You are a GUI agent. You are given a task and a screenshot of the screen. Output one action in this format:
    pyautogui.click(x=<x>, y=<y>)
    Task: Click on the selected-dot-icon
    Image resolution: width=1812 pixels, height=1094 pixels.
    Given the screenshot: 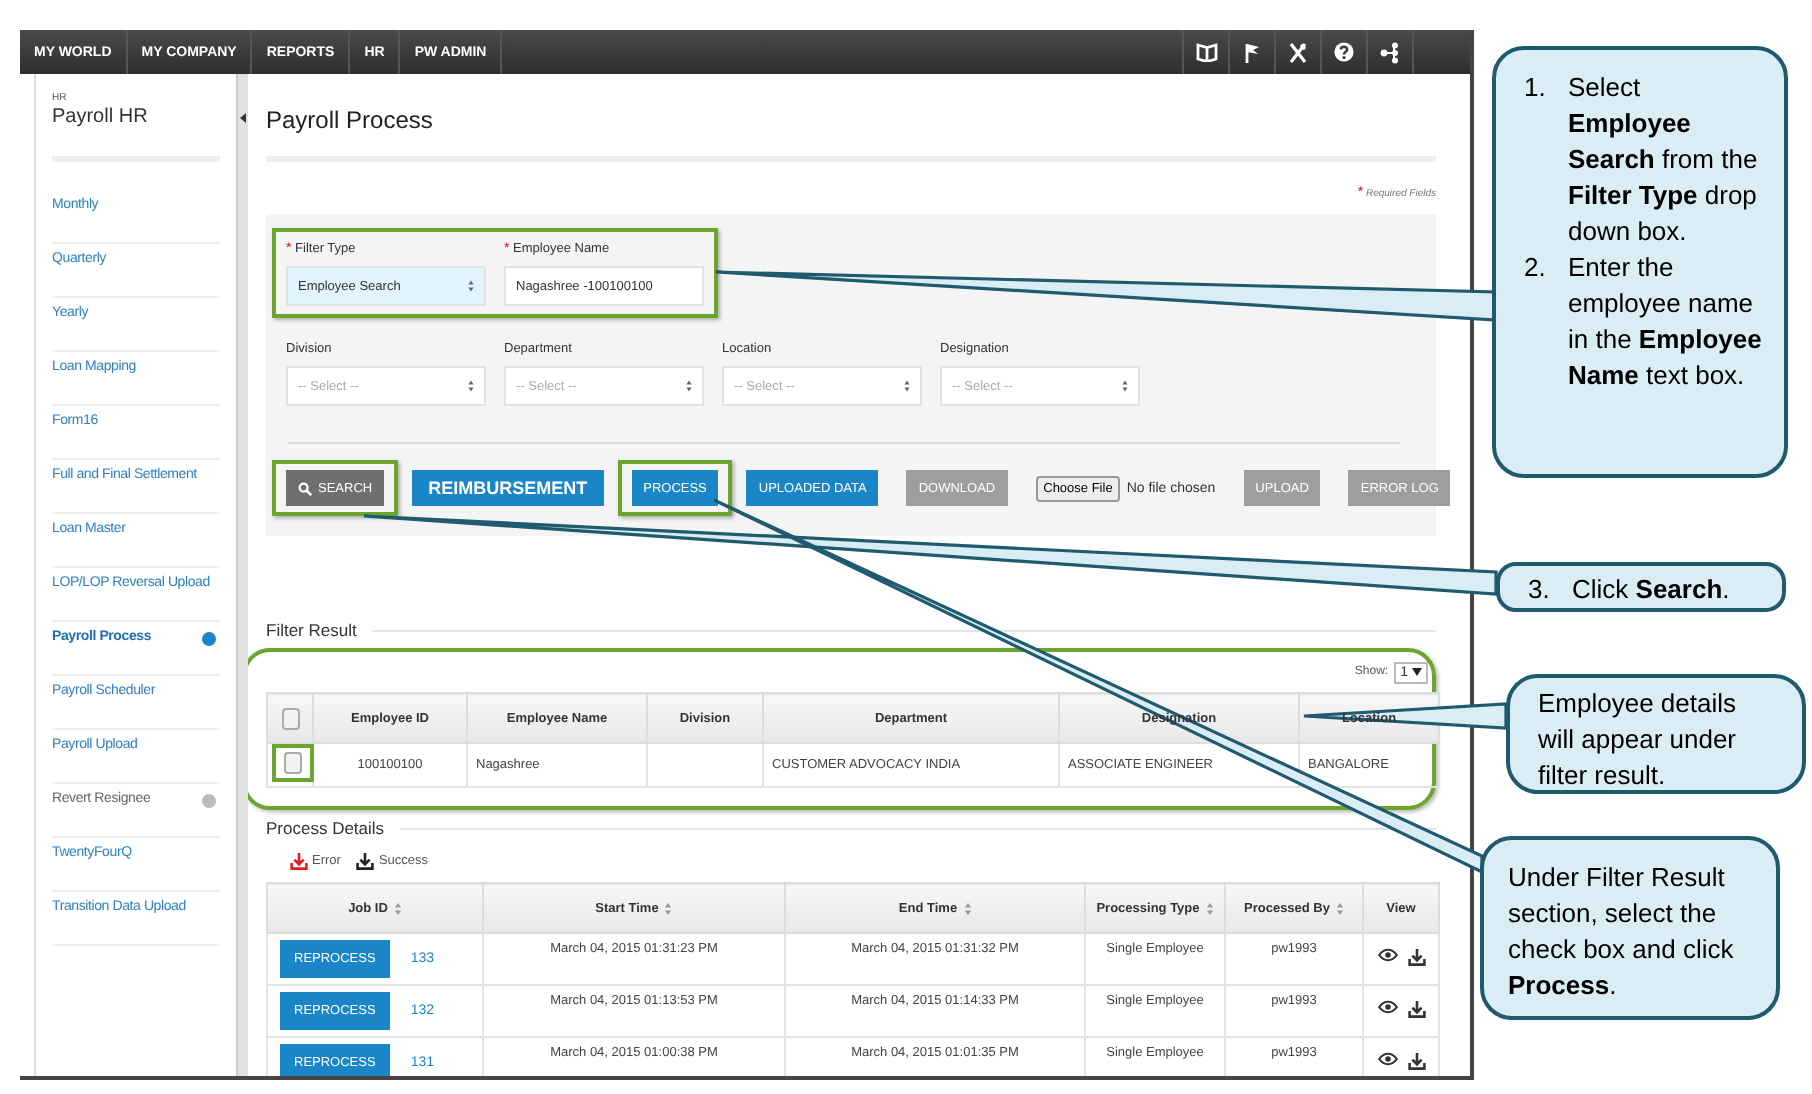 What is the action you would take?
    pyautogui.click(x=209, y=639)
    